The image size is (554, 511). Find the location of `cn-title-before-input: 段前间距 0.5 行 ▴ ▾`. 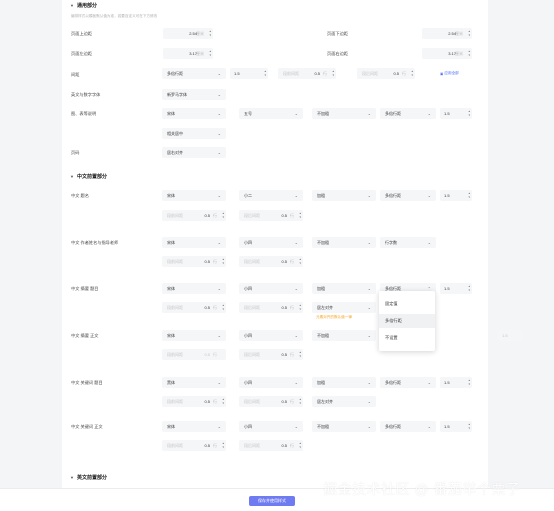

cn-title-before-input: 段前间距 0.5 行 ▴ ▾ is located at coordinates (194, 215).